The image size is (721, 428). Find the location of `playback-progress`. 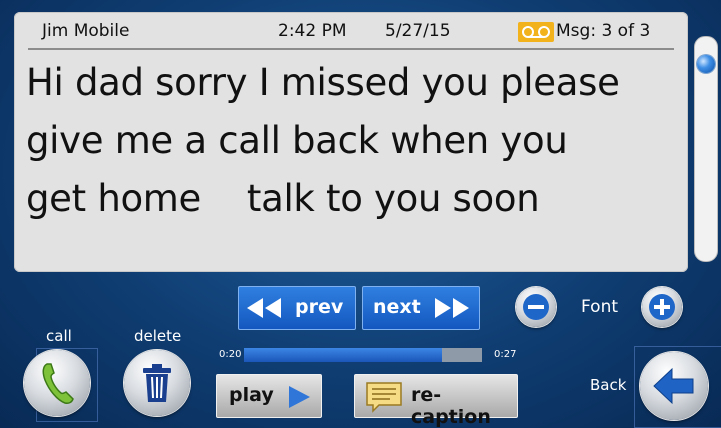

playback-progress is located at coordinates (363, 355).